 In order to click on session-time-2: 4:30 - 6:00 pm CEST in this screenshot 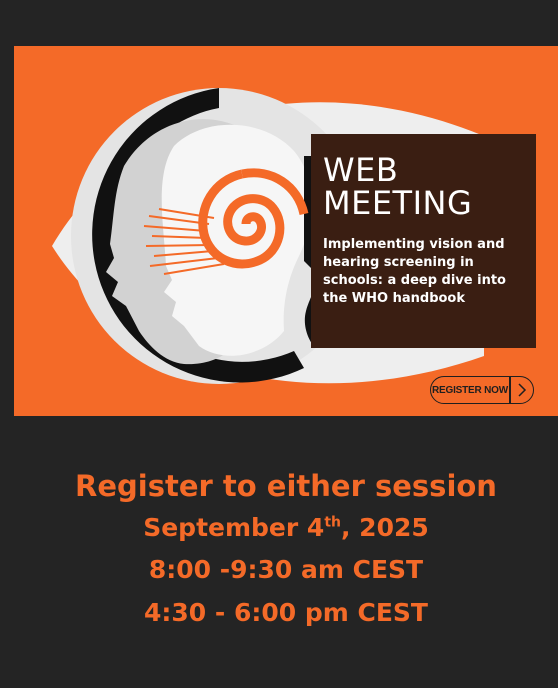, I will do `click(286, 612)`.